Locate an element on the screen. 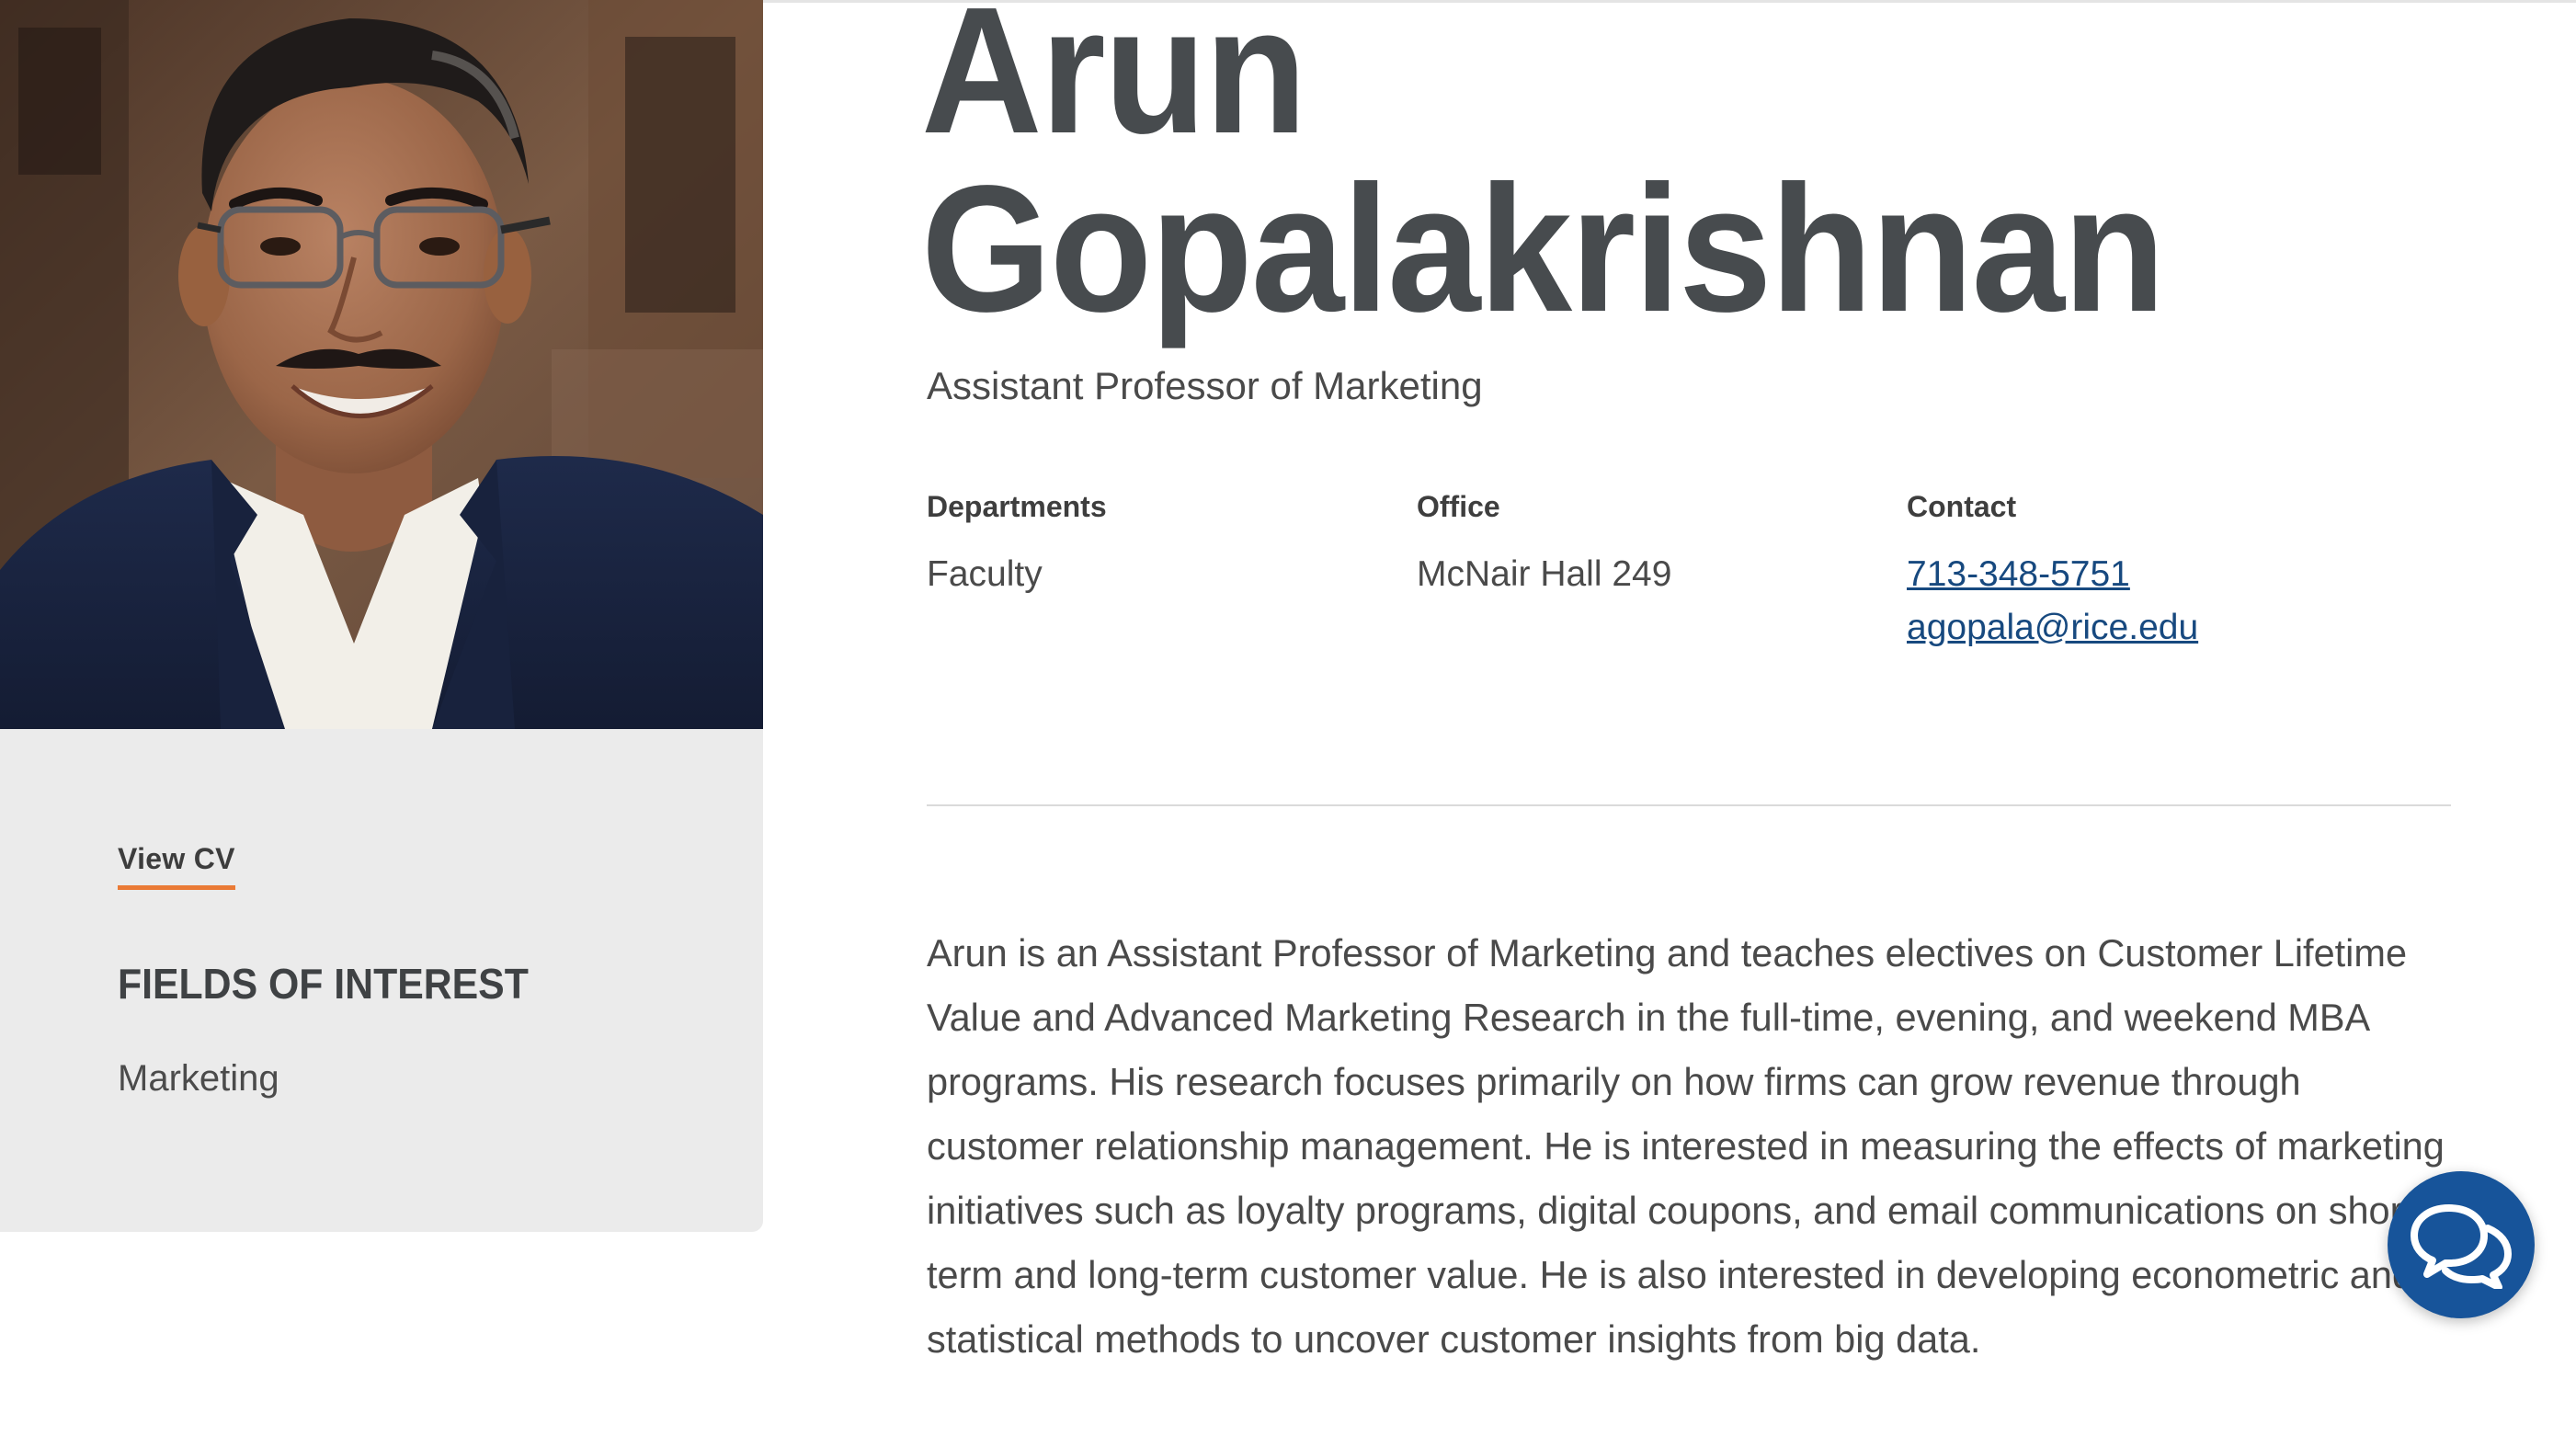  email-link: agopala@rice.edu is located at coordinates (2052, 628).